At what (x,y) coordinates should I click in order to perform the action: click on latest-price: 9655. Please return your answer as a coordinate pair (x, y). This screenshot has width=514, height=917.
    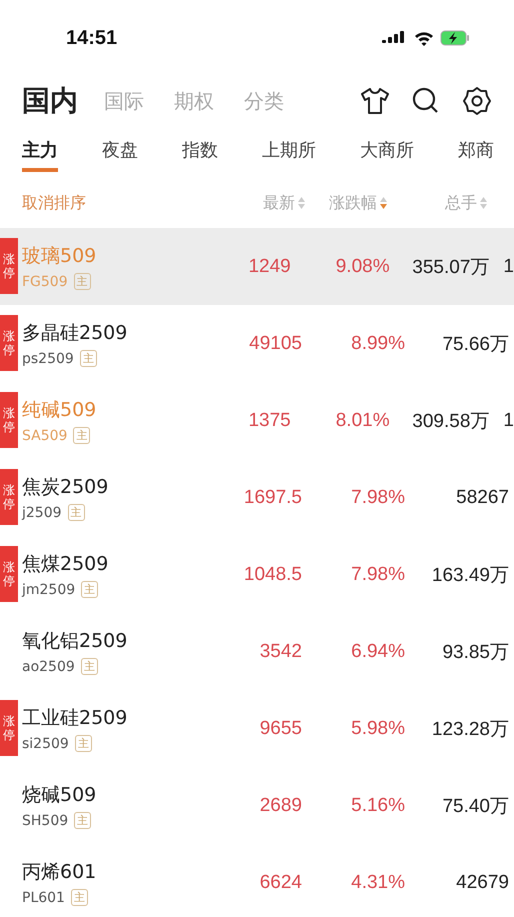
    Looking at the image, I should click on (280, 729).